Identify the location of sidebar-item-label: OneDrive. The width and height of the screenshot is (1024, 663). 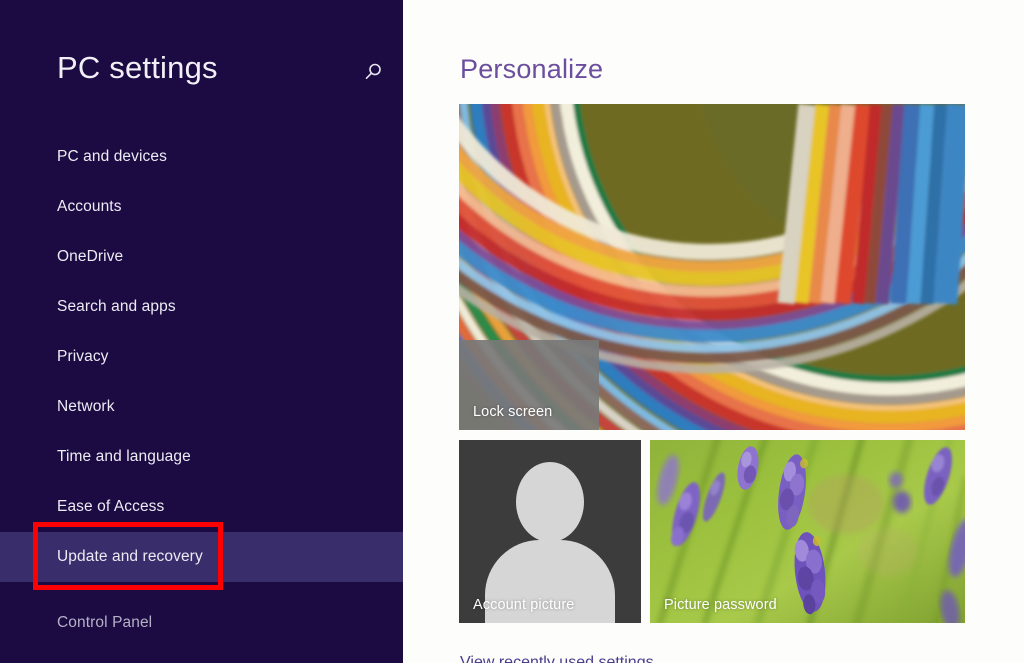
(90, 256).